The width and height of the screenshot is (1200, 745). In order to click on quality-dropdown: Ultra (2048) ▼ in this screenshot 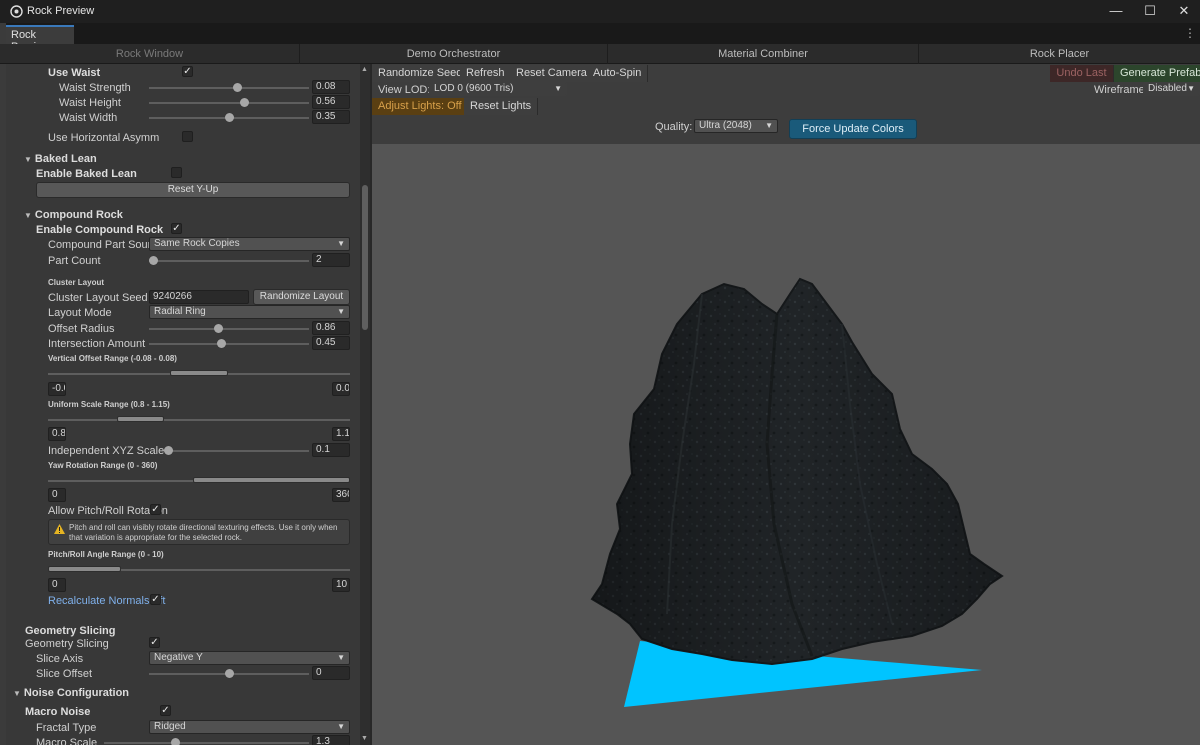, I will do `click(736, 126)`.